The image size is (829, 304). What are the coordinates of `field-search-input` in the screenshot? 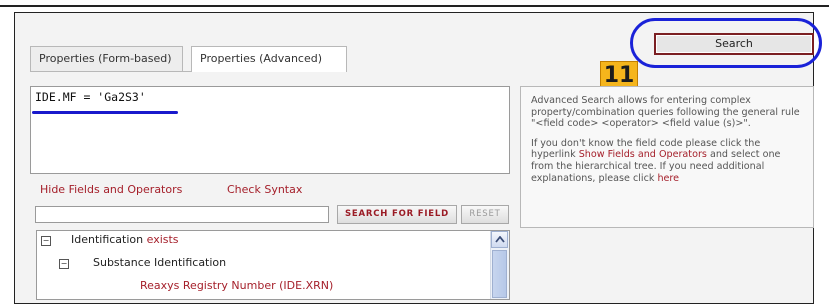 It's located at (182, 214).